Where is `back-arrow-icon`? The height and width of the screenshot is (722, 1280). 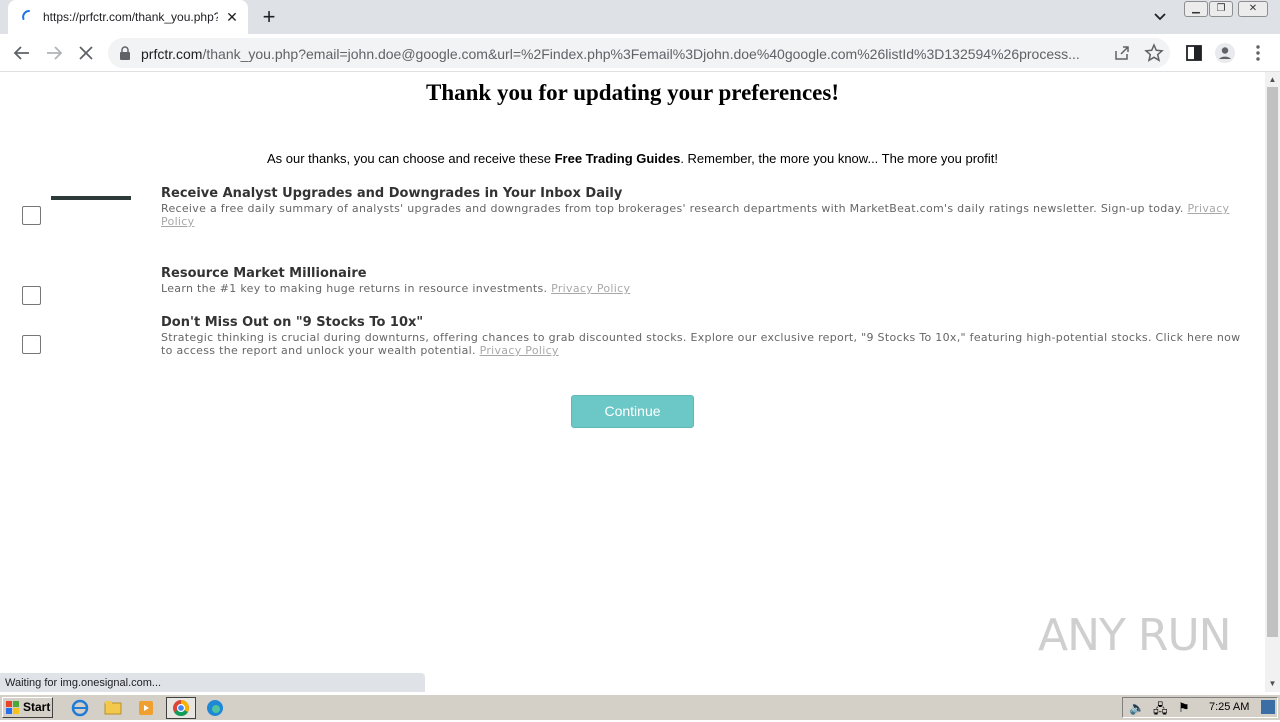
back-arrow-icon is located at coordinates (22, 53).